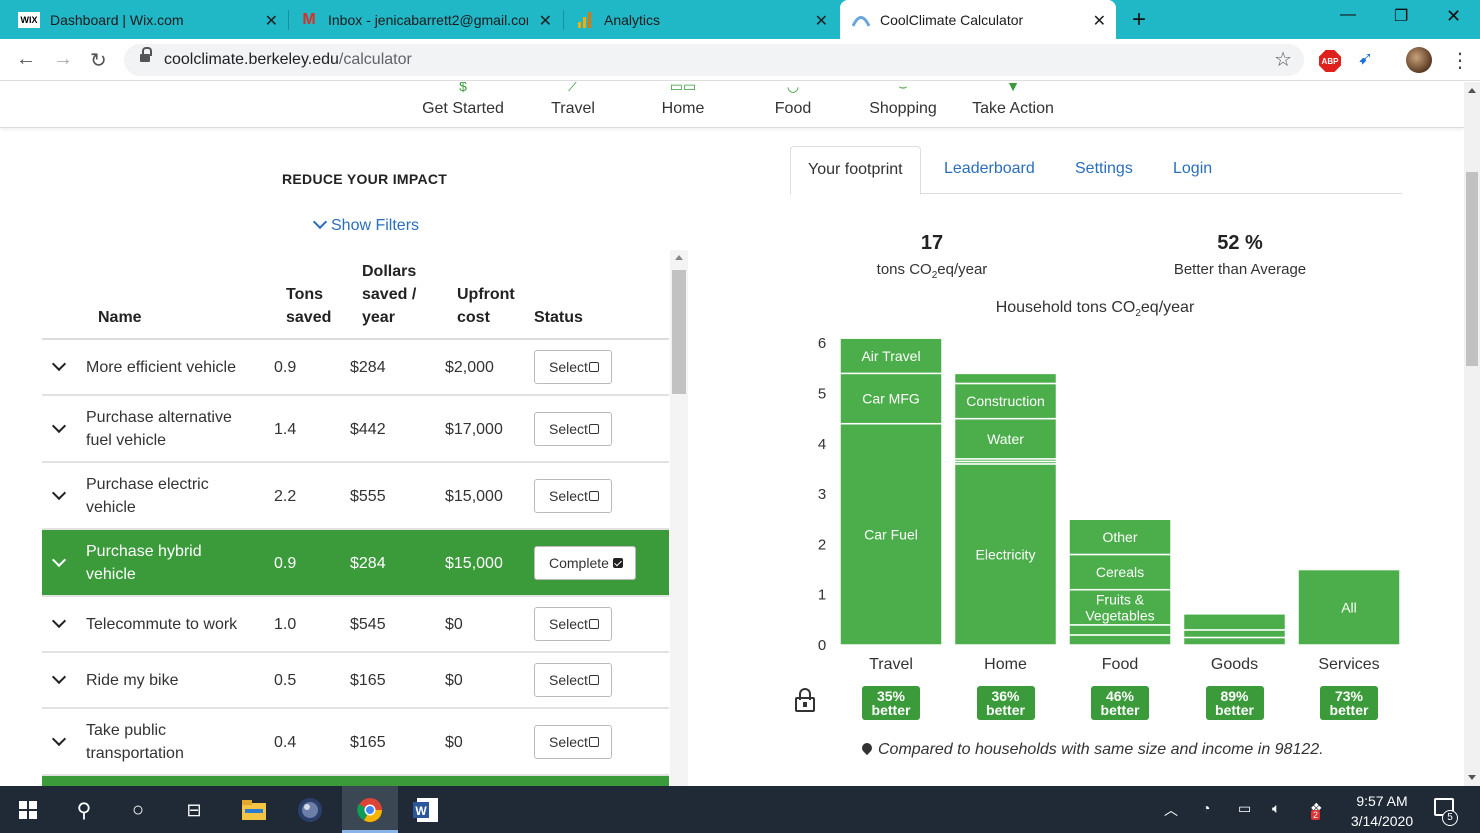 This screenshot has width=1480, height=833. Describe the element at coordinates (1348, 15) in the screenshot. I see `minimize-icon: —` at that location.